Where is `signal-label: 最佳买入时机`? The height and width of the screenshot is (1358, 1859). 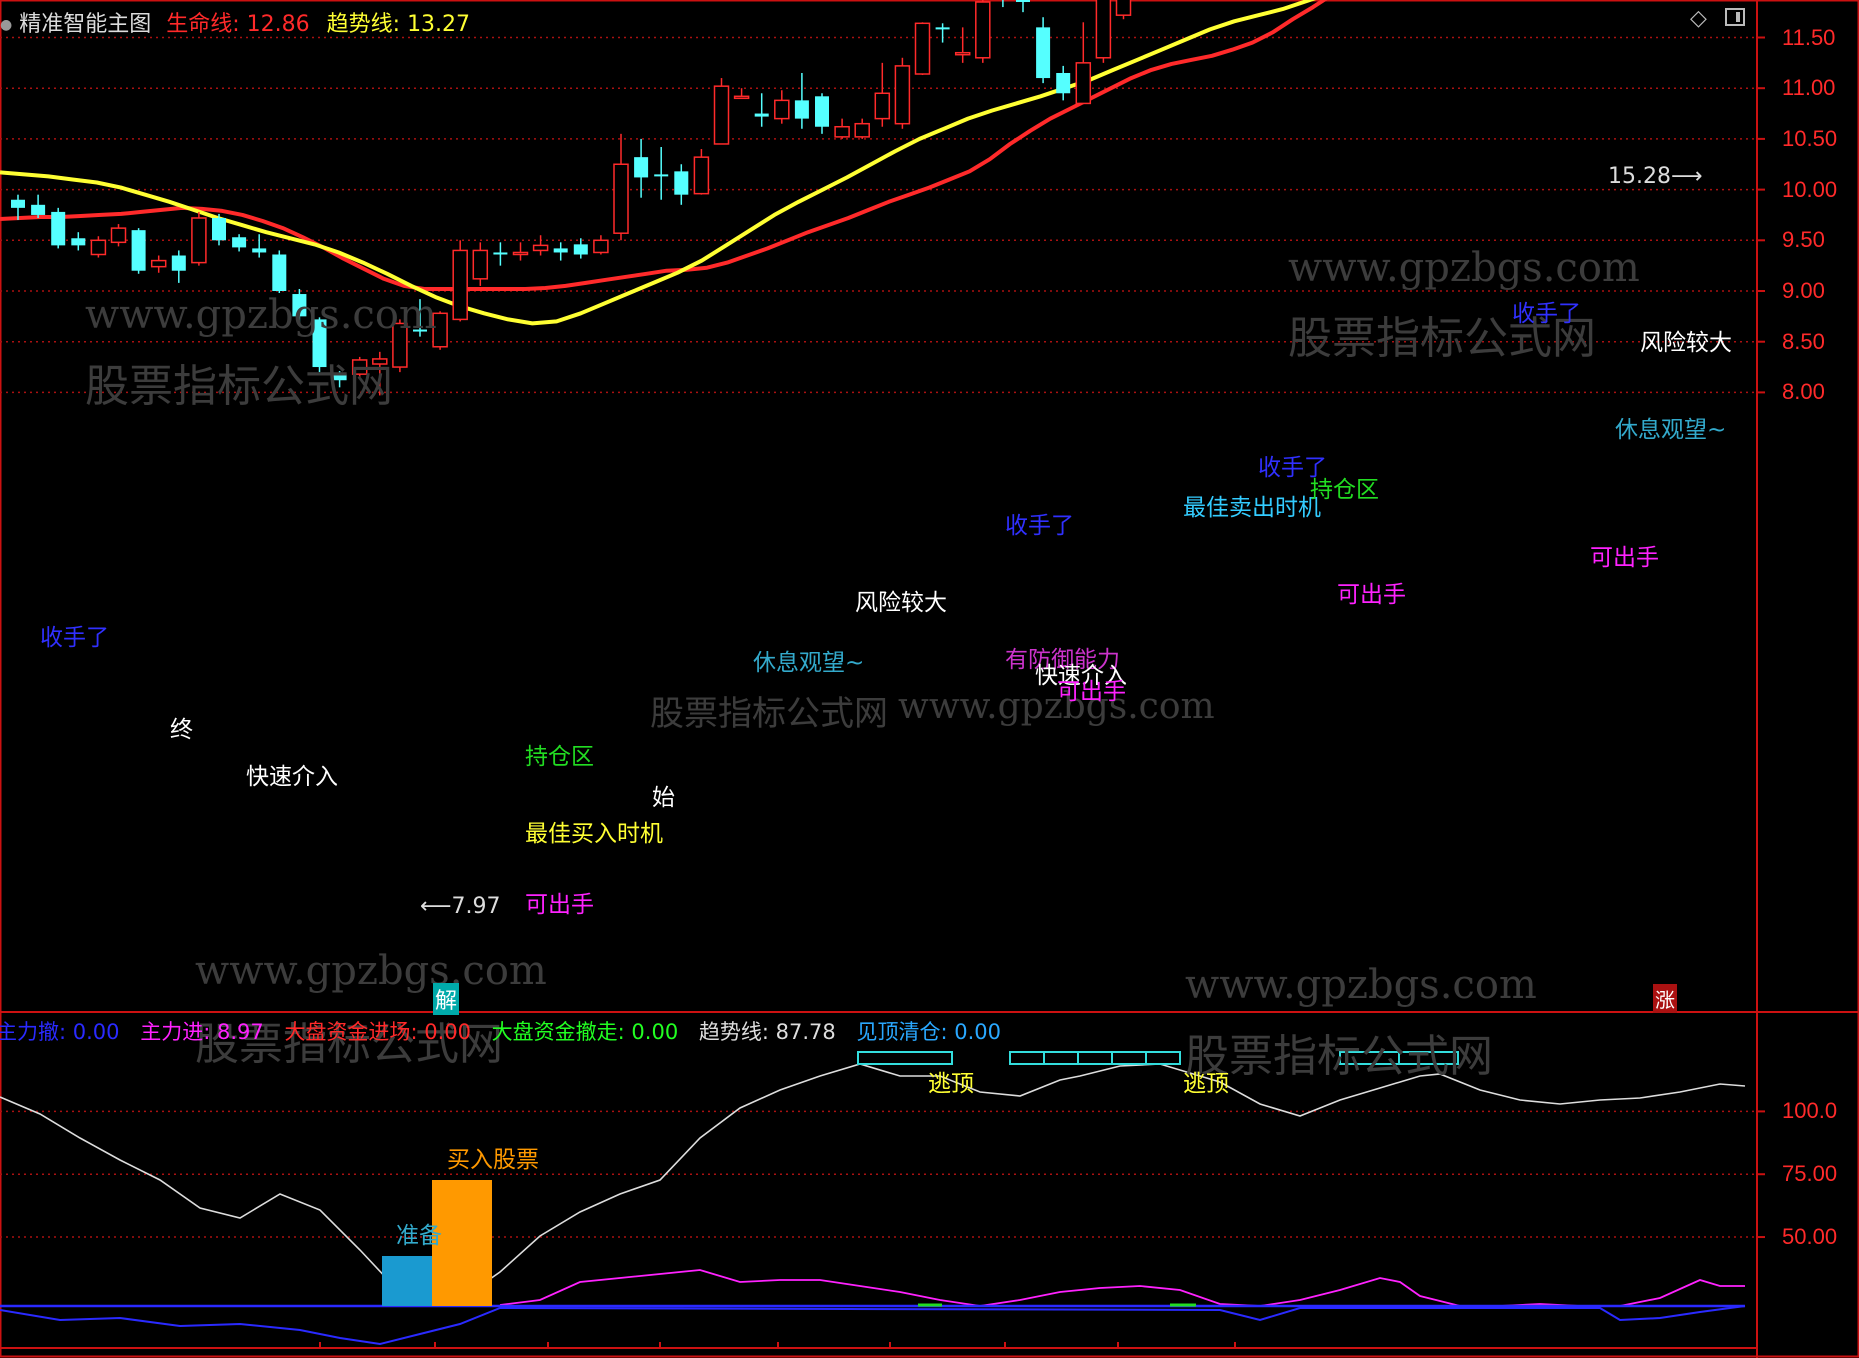 signal-label: 最佳买入时机 is located at coordinates (594, 834).